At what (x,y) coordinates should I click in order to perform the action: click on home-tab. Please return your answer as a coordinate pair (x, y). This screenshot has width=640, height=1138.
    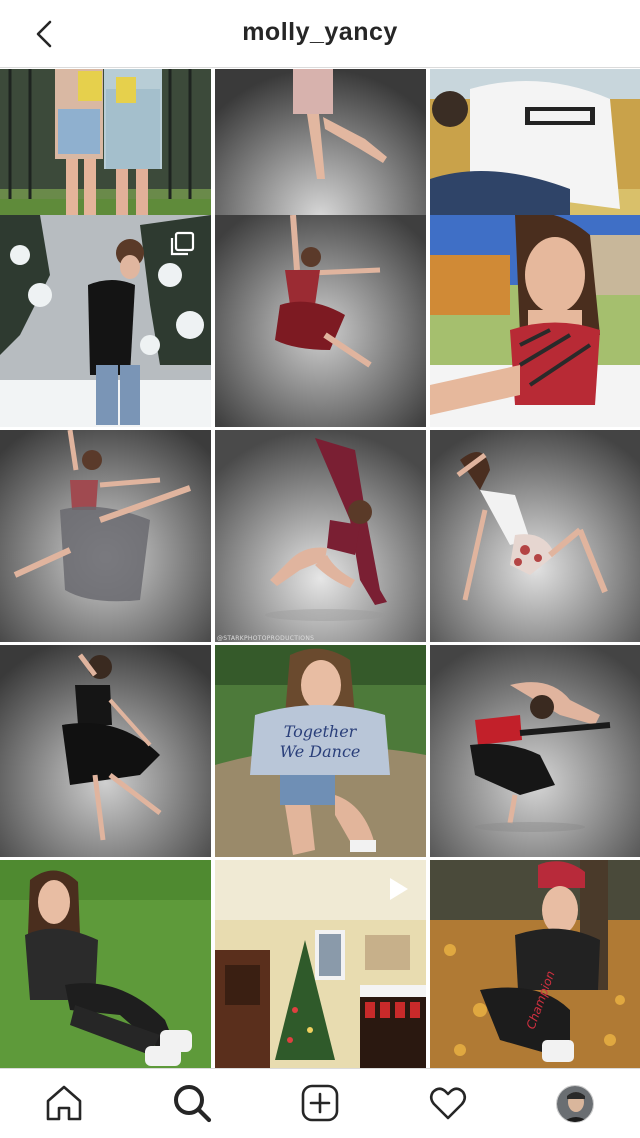
    Looking at the image, I should click on (64, 1103).